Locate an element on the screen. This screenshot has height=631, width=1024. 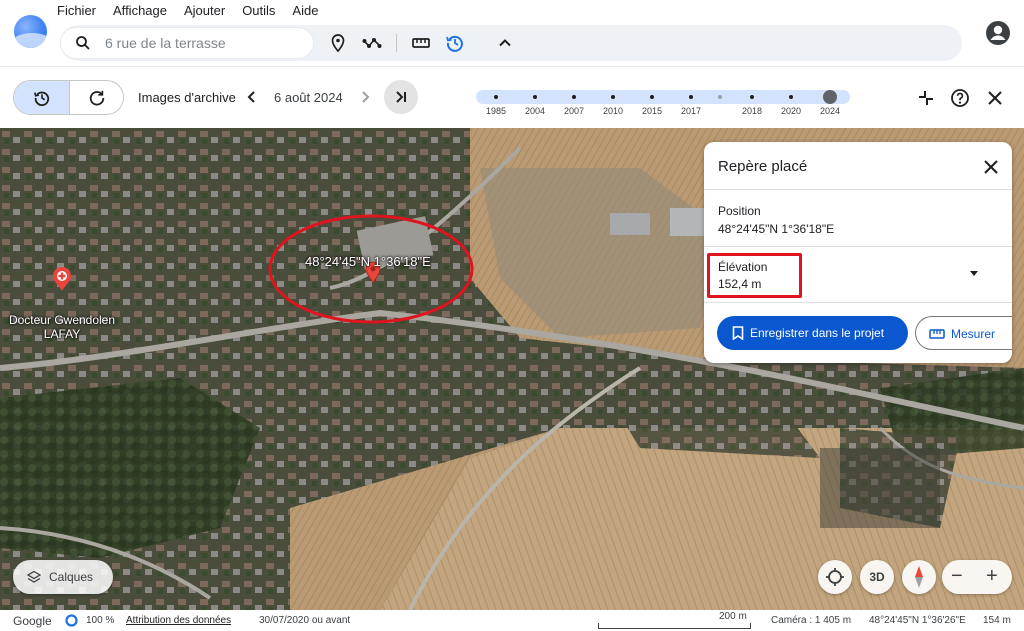
imagery-date: 30/07/2020 ou avant is located at coordinates (305, 620).